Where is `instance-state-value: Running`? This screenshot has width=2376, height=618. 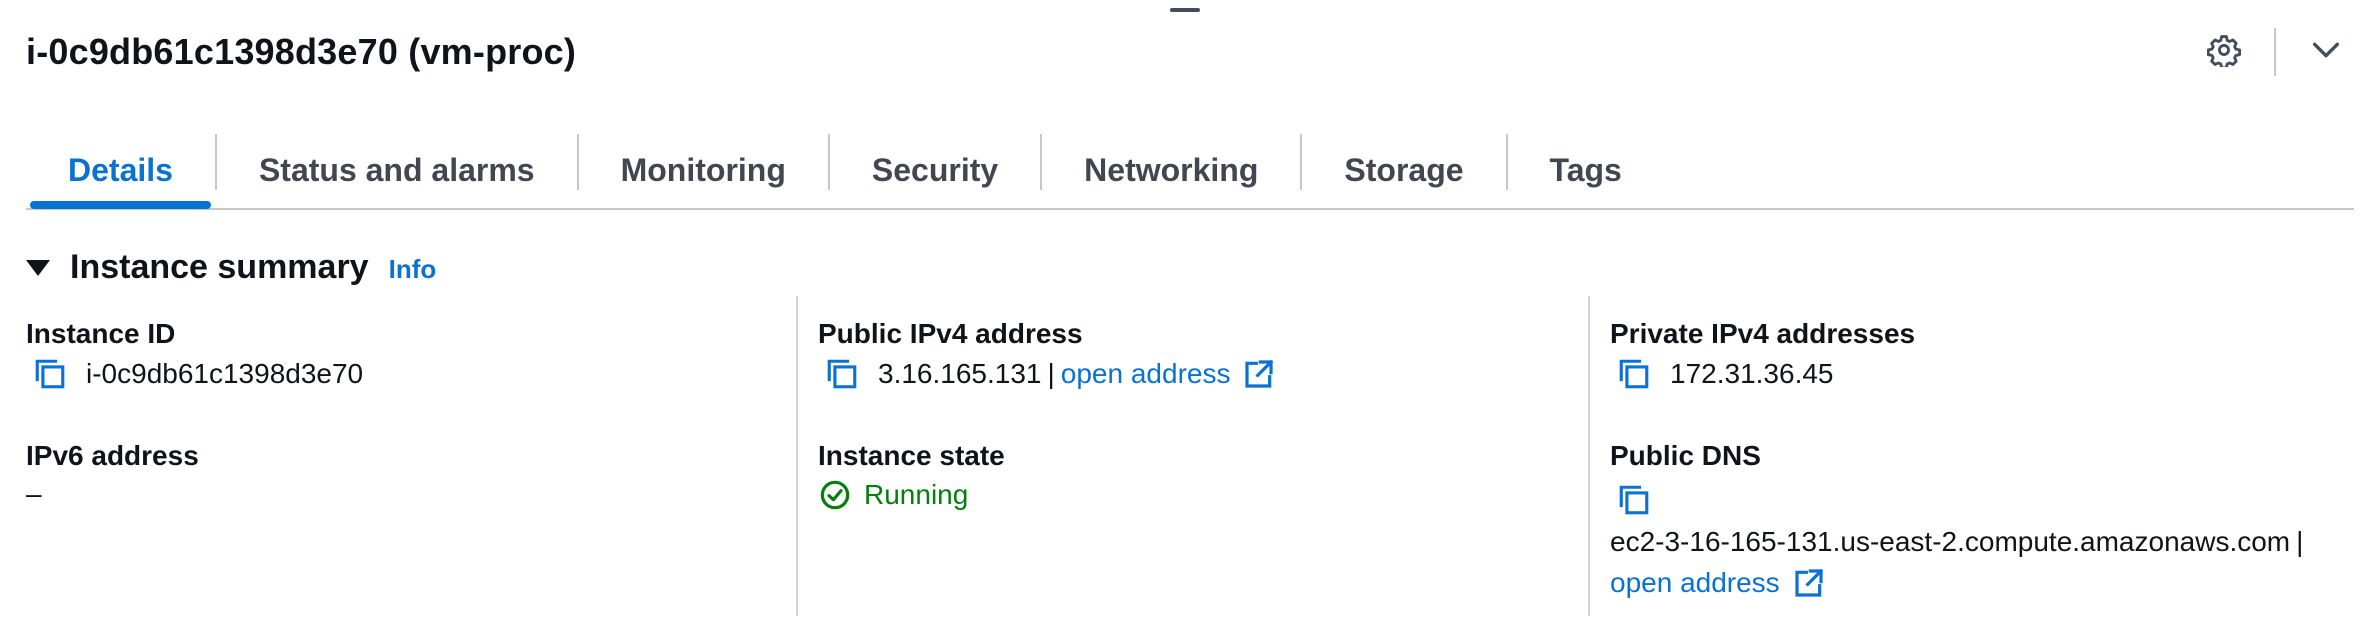
instance-state-value: Running is located at coordinates (916, 494).